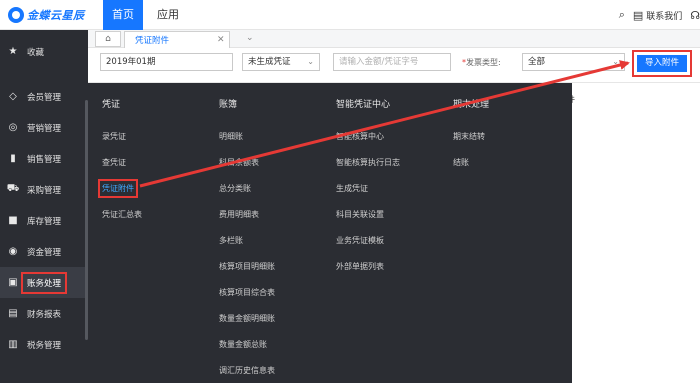 This screenshot has width=700, height=383. I want to click on menu-column-title: 智能凭证中心, so click(363, 105).